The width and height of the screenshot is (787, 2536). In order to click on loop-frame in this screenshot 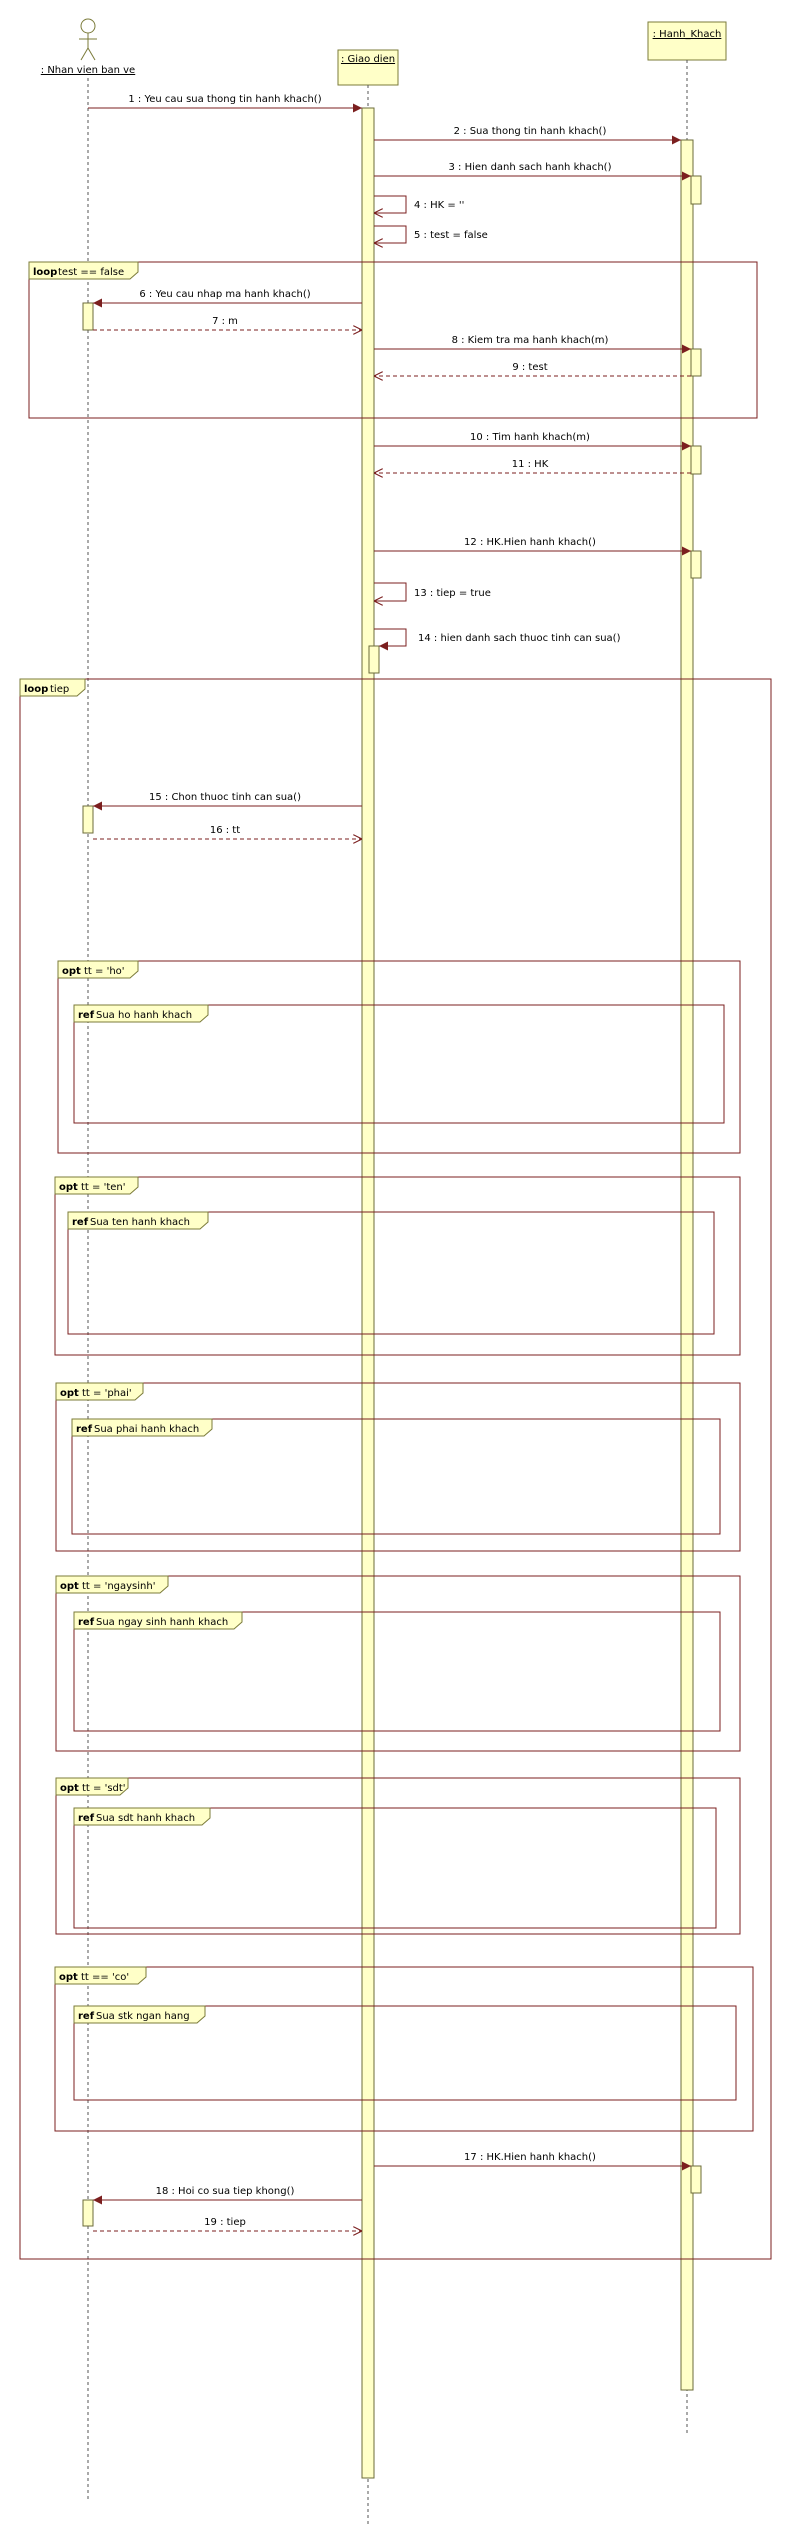, I will do `click(393, 340)`.